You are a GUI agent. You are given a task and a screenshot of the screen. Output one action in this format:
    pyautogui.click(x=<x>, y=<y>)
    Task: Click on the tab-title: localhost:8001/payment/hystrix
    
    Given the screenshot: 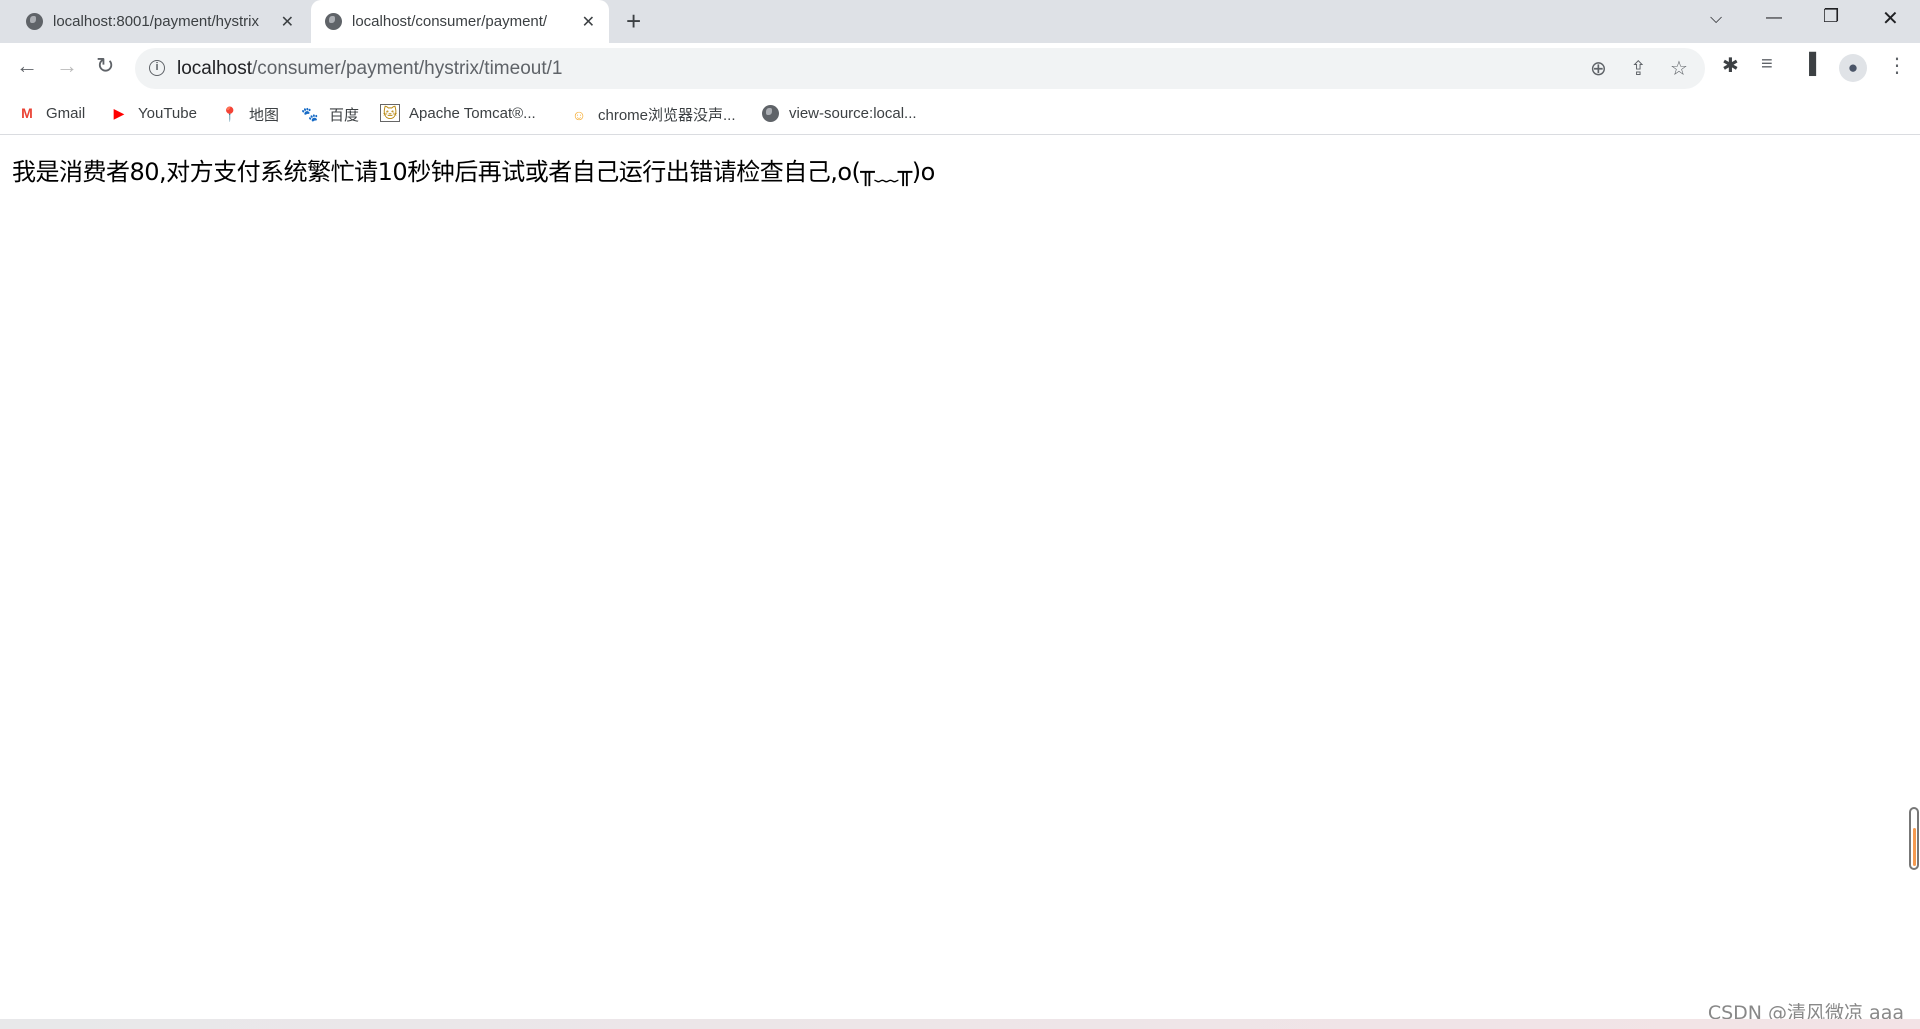 What is the action you would take?
    pyautogui.click(x=156, y=21)
    